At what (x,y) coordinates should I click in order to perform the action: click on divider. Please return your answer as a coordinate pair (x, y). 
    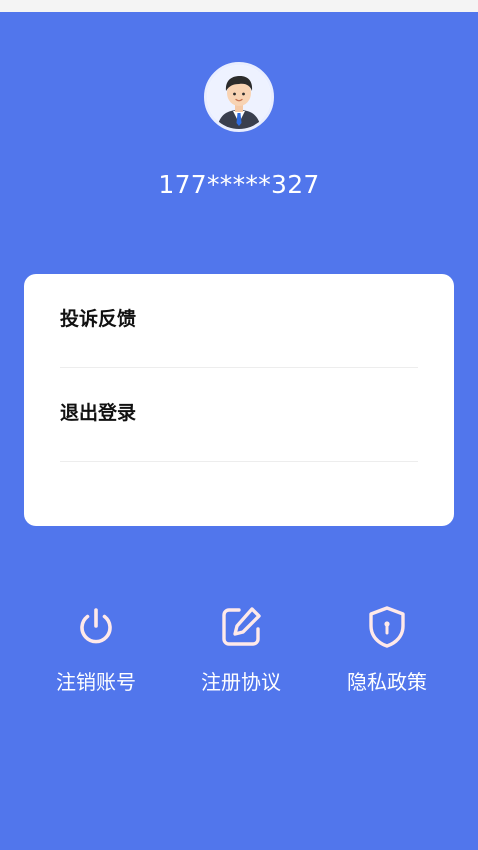
    Looking at the image, I should click on (239, 461).